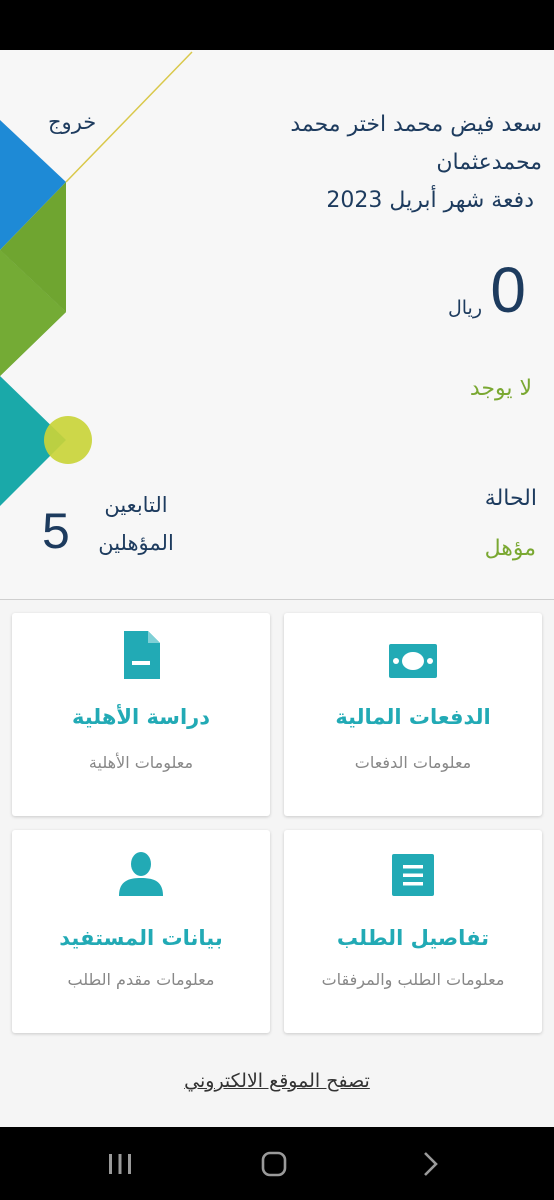  I want to click on card-eligibility-subtitle: معلومات الأهلية, so click(141, 762).